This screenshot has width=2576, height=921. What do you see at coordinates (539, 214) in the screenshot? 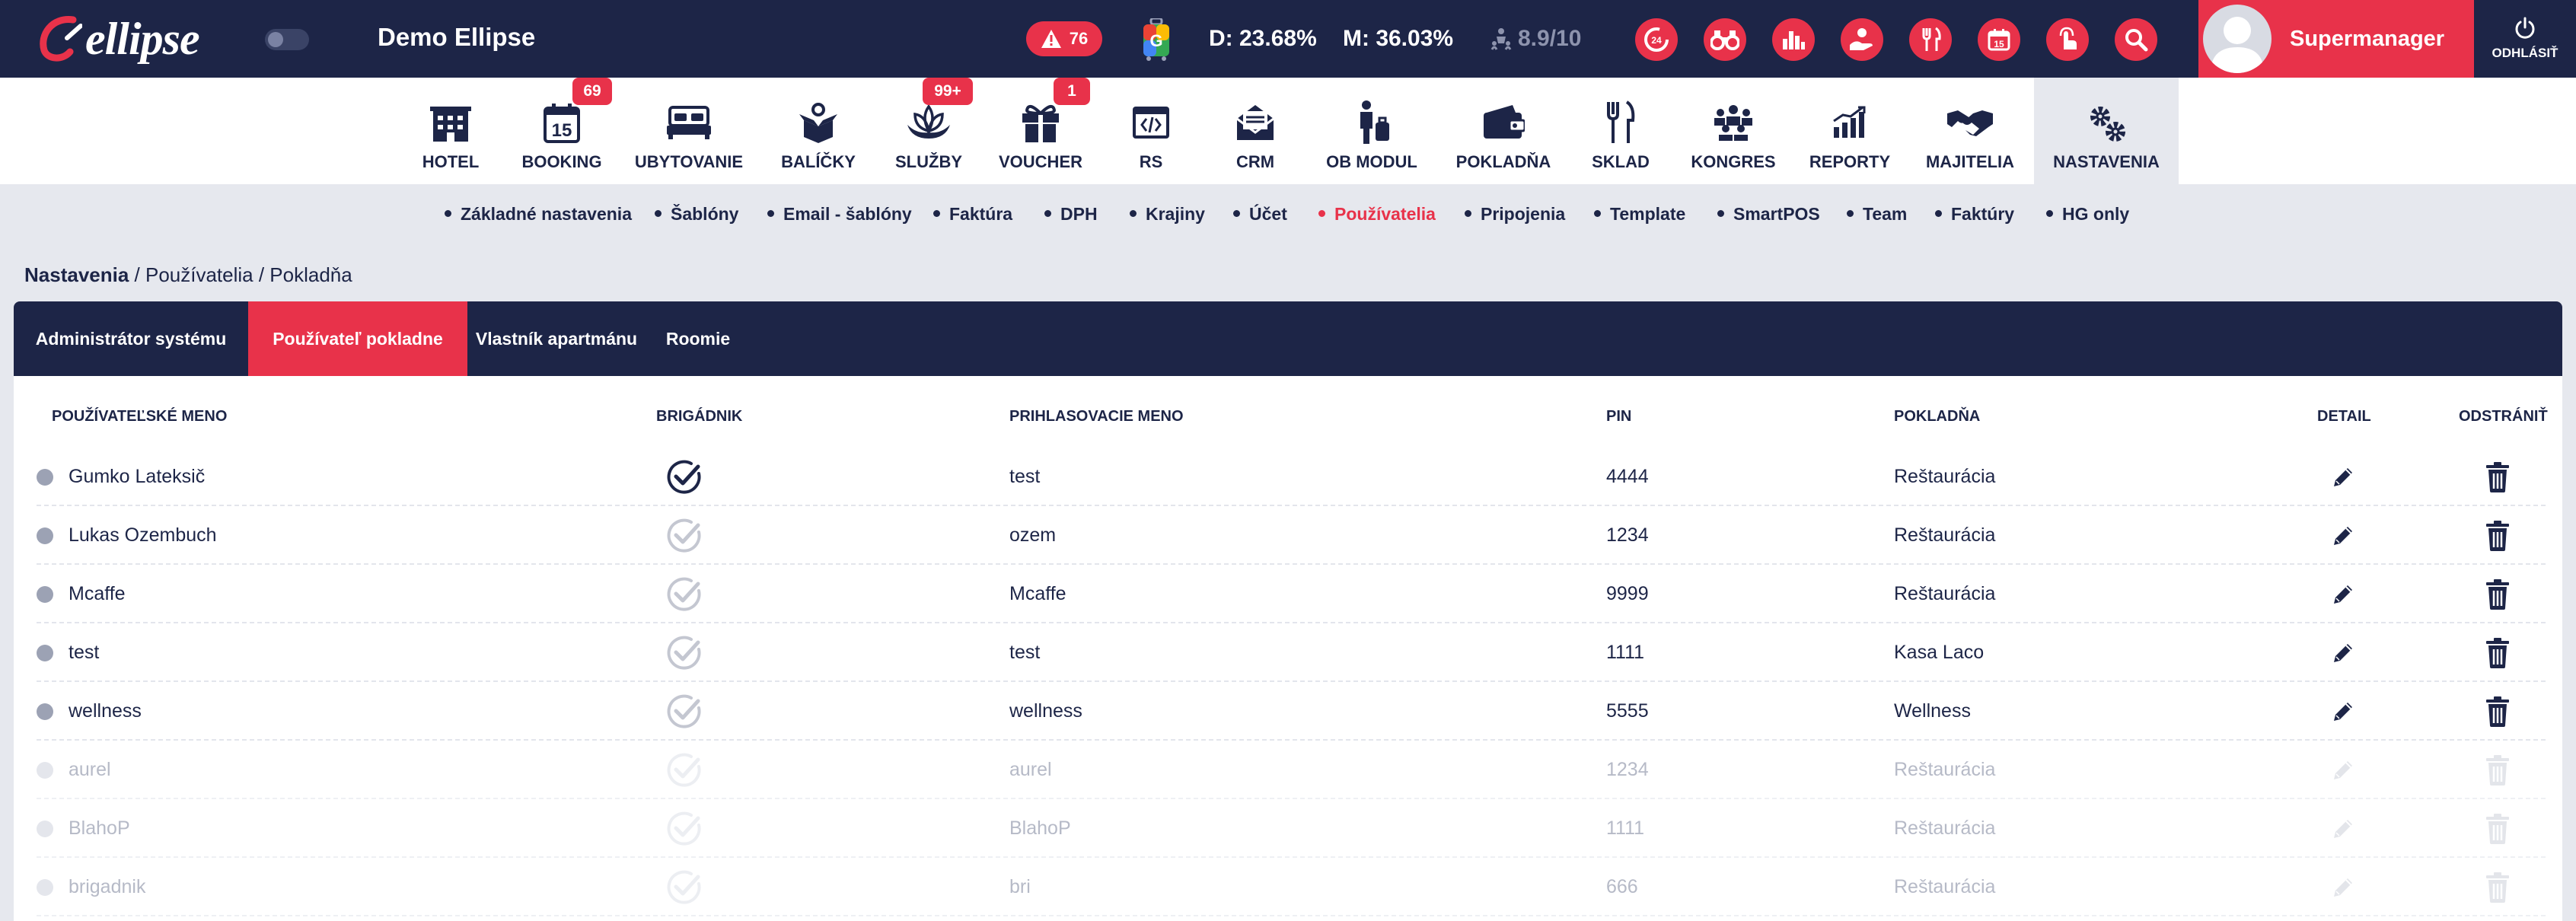
I see `subnav-zakladne-nastavenia: Základné nastavenia` at bounding box center [539, 214].